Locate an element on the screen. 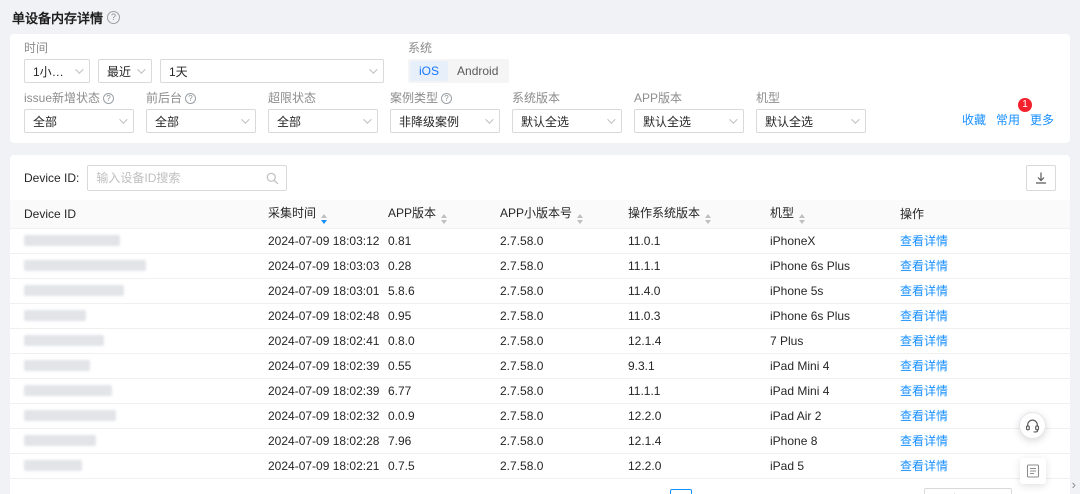 The width and height of the screenshot is (1080, 494). cell-os-version: 11.0.1 is located at coordinates (691, 241).